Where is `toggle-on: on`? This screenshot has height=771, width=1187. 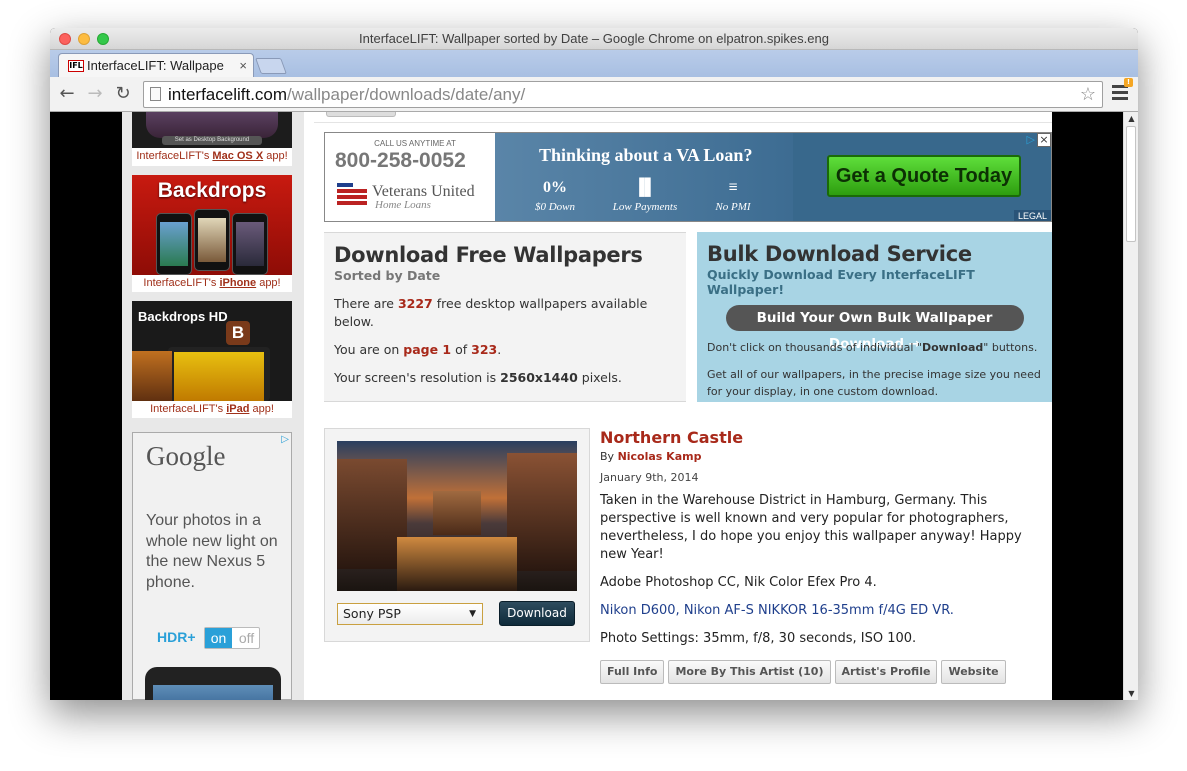 toggle-on: on is located at coordinates (218, 638).